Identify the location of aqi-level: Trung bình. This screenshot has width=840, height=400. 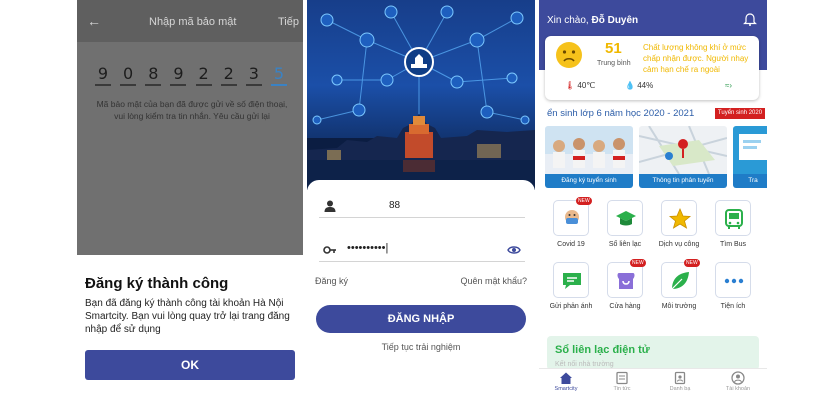
(614, 63).